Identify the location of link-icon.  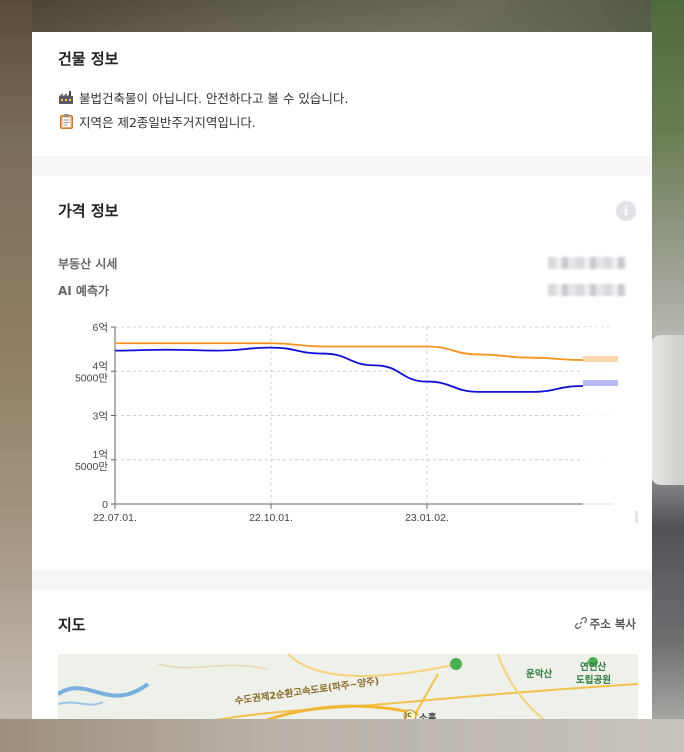
(580, 624).